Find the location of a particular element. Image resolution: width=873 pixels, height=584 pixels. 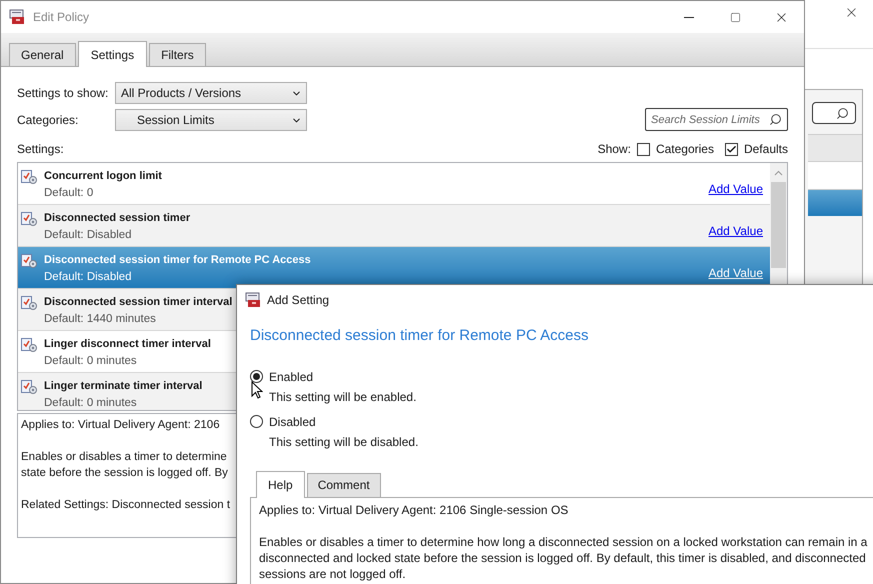

window-title: Edit Policy is located at coordinates (61, 17).